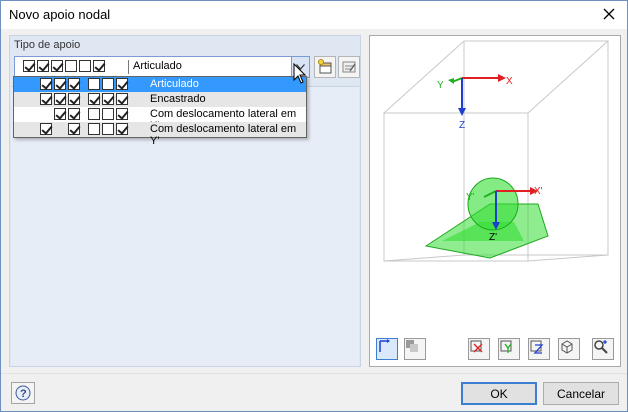  I want to click on close-button, so click(609, 14).